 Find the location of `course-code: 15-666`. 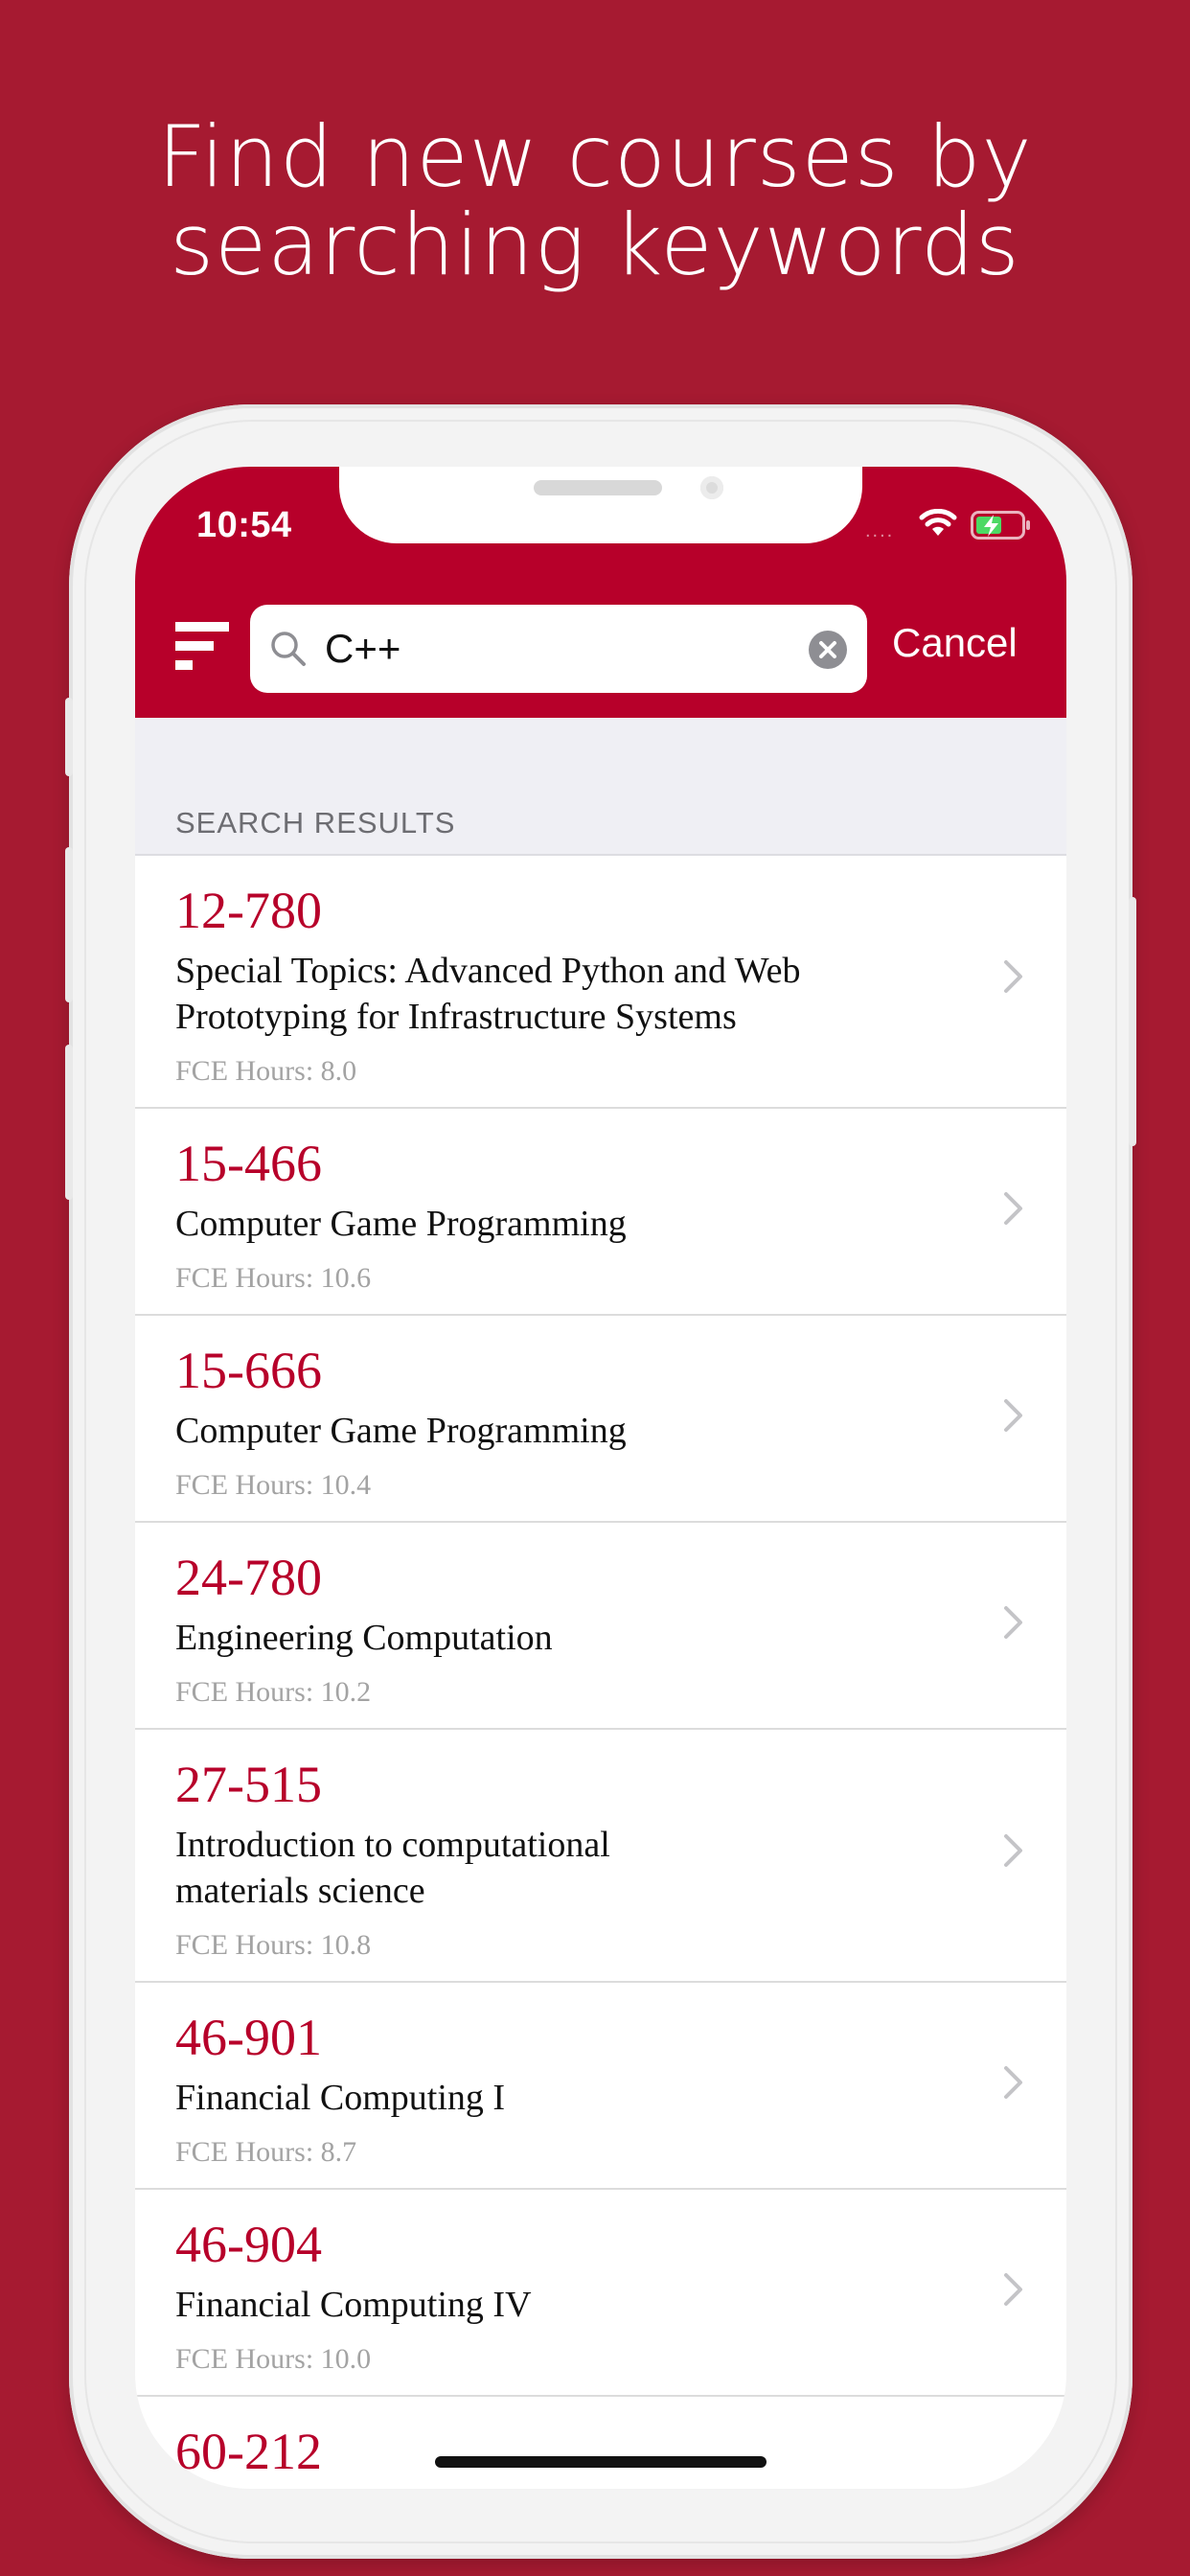

course-code: 15-666 is located at coordinates (249, 1370).